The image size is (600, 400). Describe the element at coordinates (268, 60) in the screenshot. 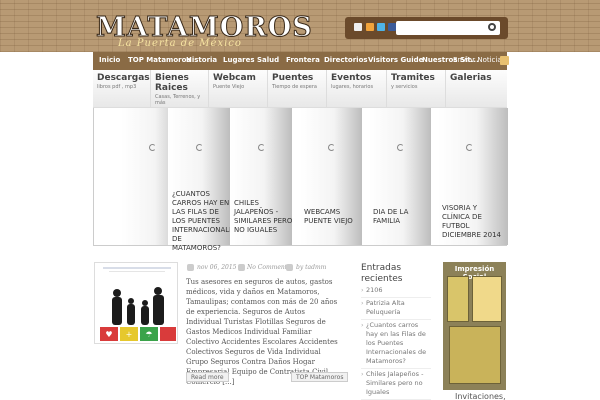

I see `nav-item-salud: Salud` at that location.